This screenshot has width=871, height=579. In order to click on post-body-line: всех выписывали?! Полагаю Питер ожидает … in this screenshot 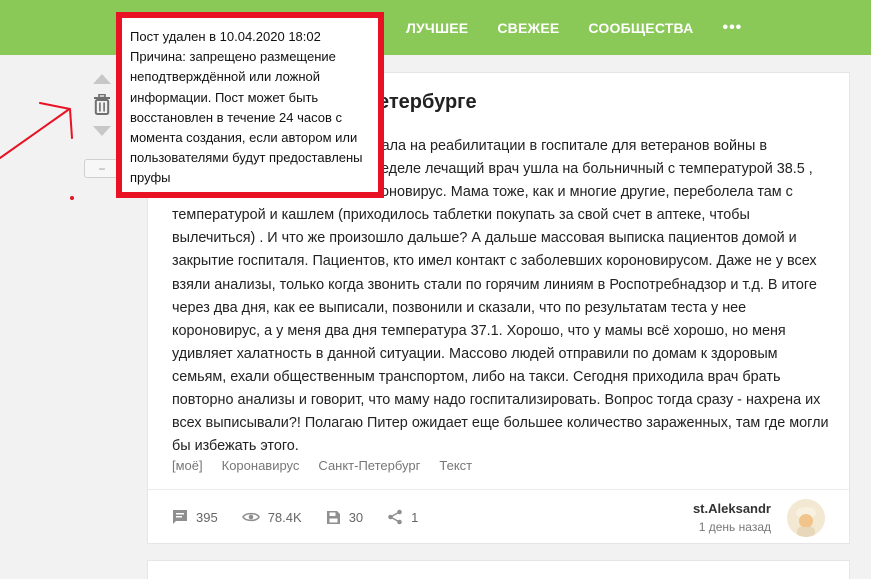, I will do `click(500, 423)`.